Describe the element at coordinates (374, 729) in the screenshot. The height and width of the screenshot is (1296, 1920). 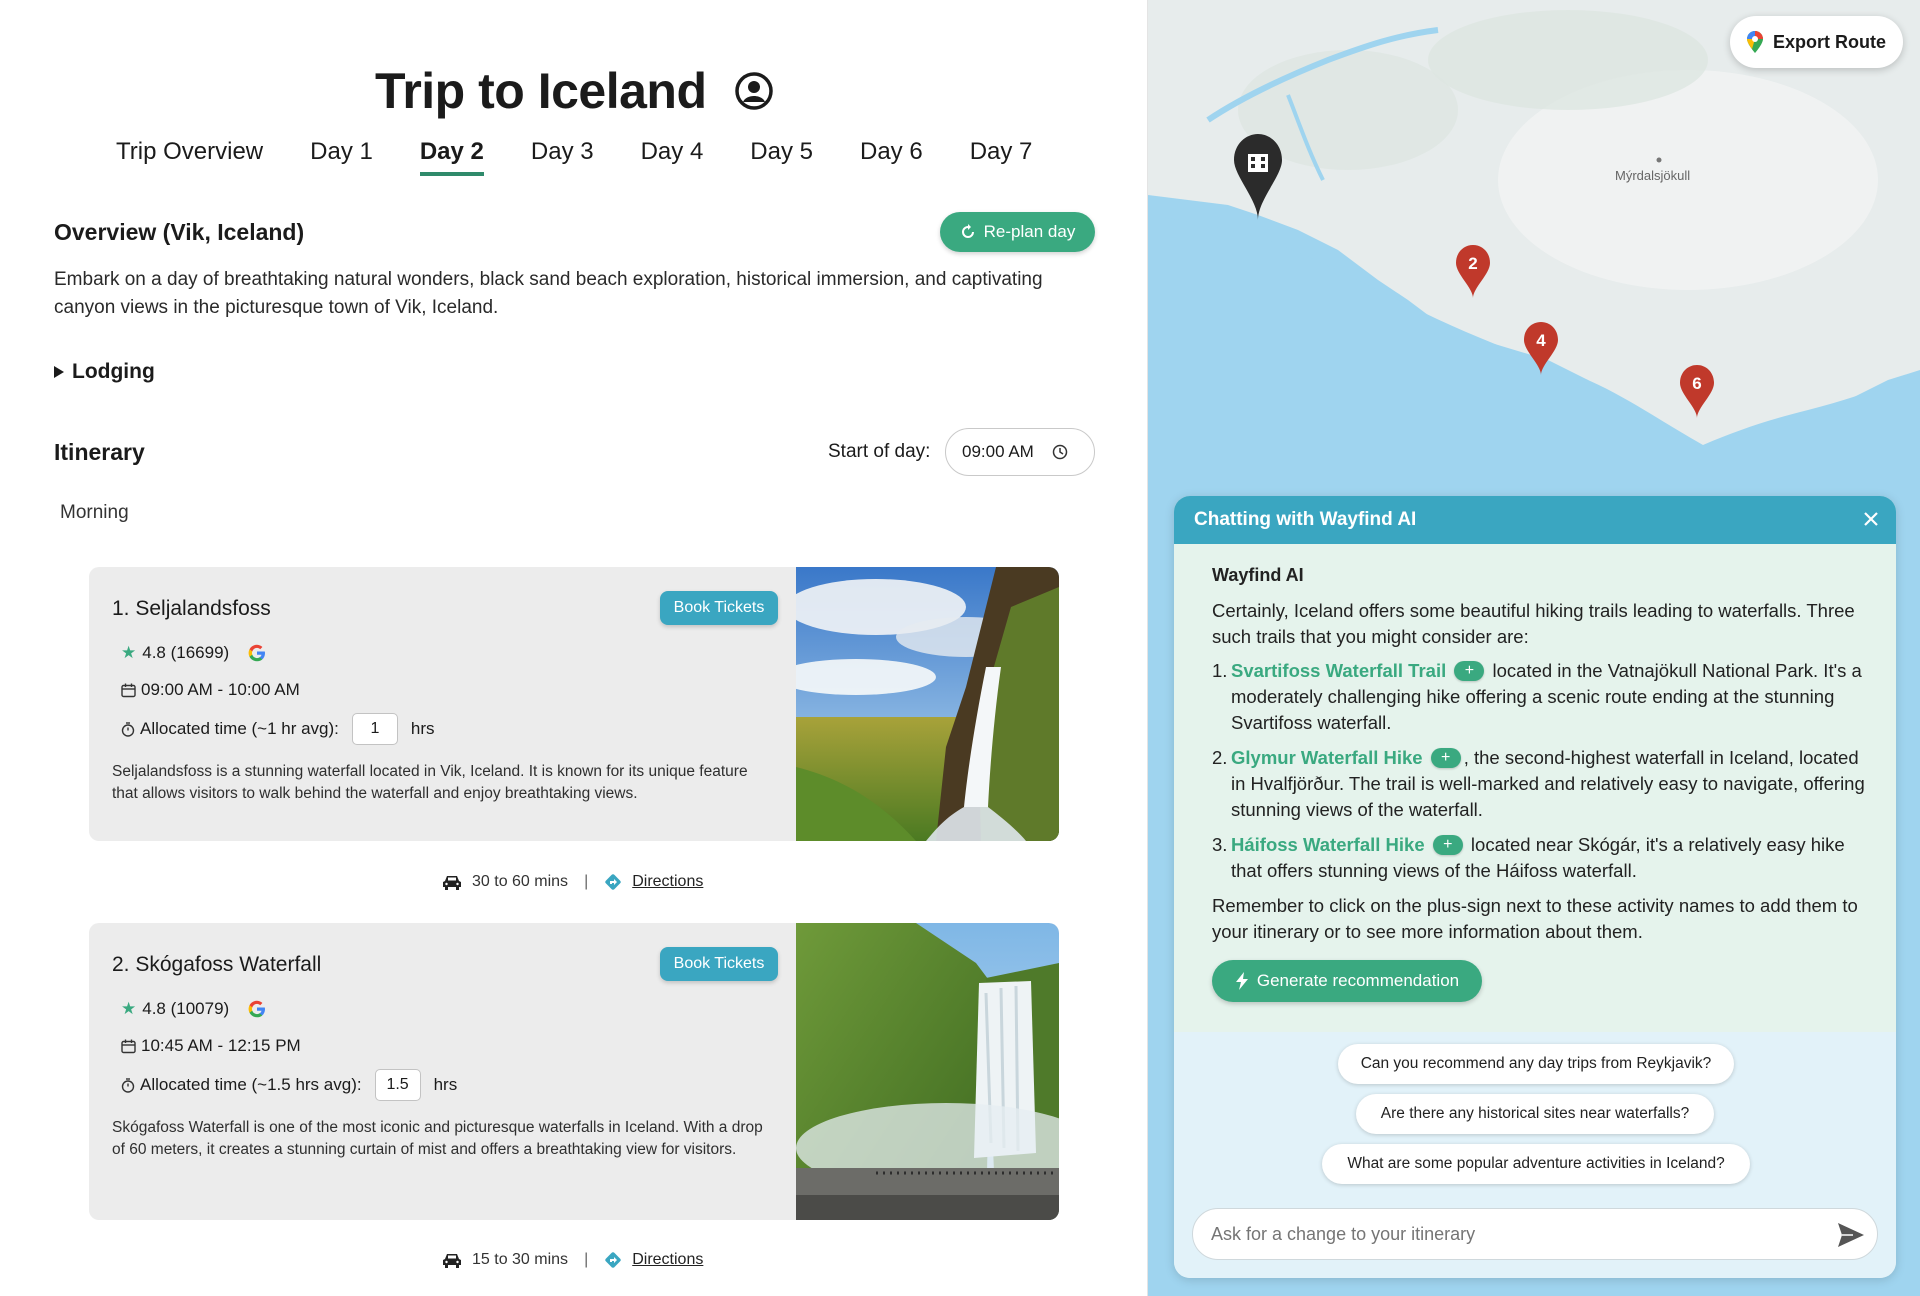
I see `allocated-time-input: 1` at that location.